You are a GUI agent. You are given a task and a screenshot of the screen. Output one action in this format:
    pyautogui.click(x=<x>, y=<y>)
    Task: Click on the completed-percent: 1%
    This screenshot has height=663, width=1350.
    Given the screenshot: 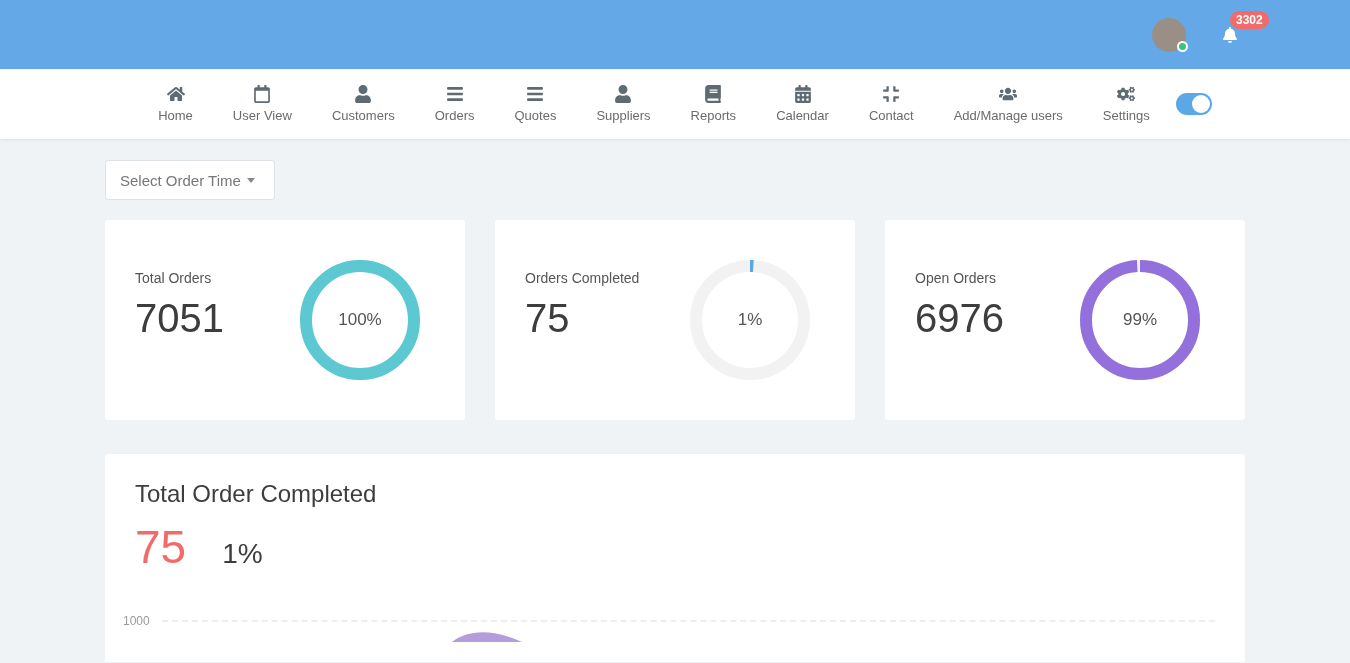 What is the action you would take?
    pyautogui.click(x=242, y=554)
    